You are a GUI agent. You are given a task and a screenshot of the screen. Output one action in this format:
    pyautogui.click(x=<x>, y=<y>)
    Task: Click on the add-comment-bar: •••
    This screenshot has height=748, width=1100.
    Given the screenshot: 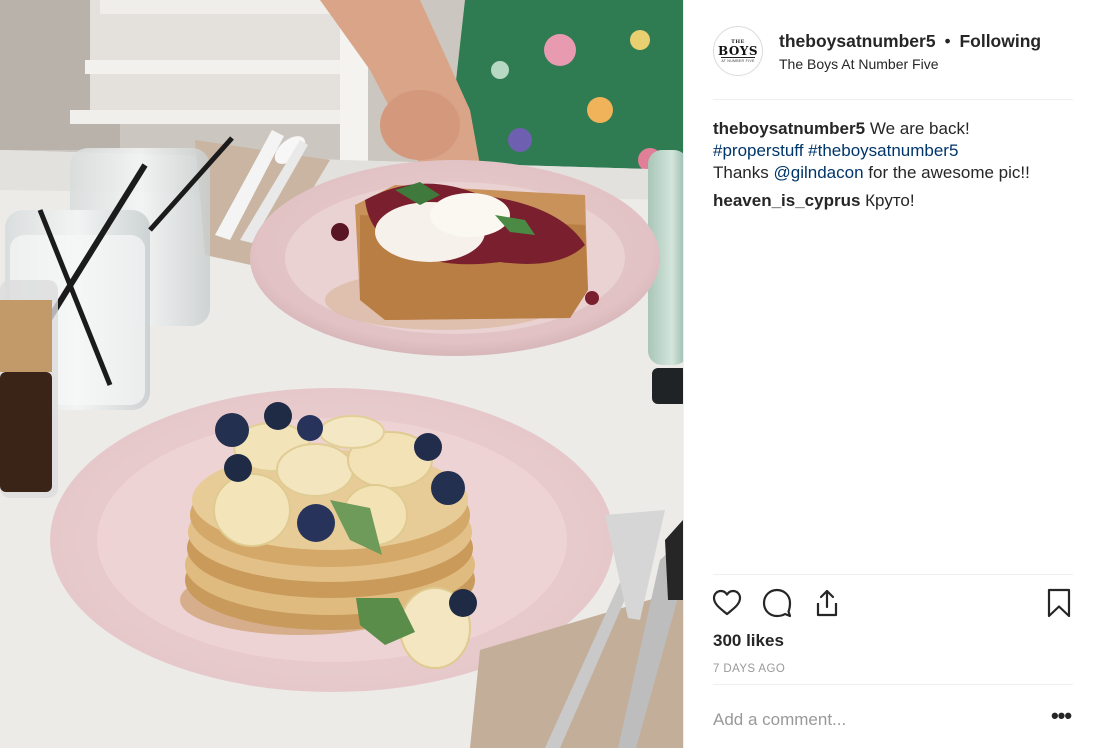 What is the action you would take?
    pyautogui.click(x=893, y=716)
    